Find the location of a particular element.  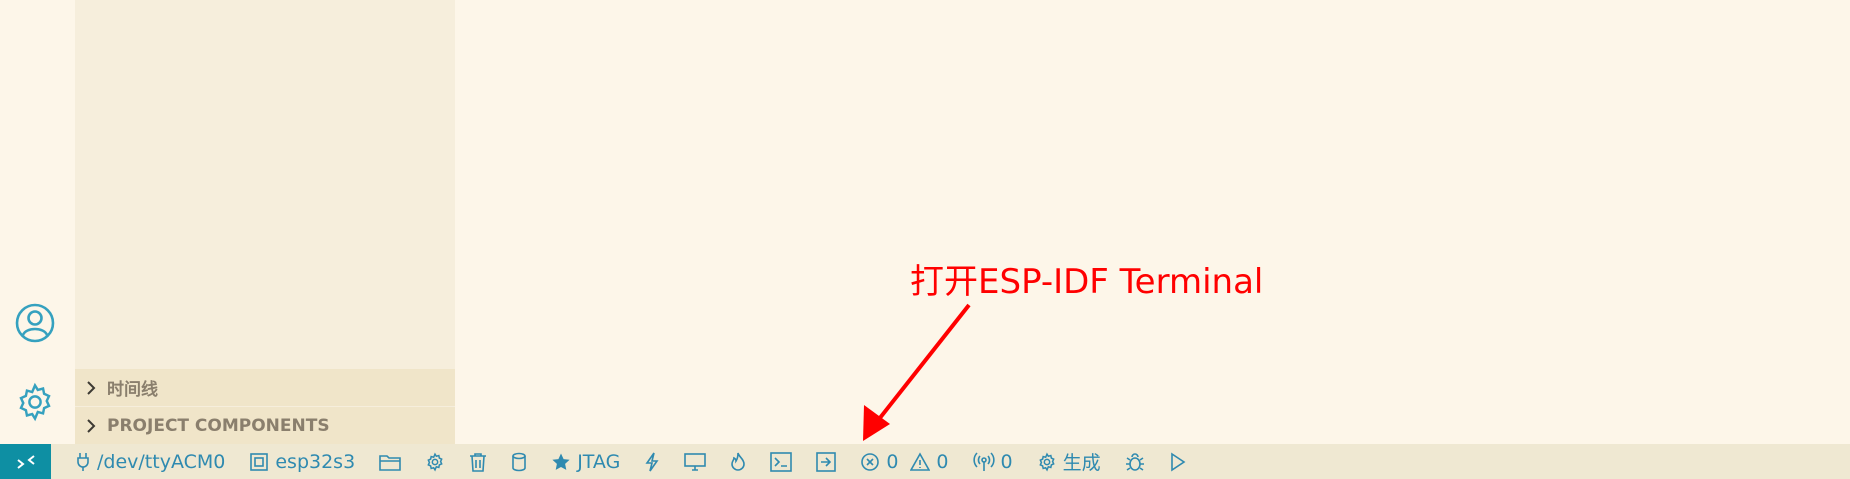

sdk-config-button is located at coordinates (435, 461).